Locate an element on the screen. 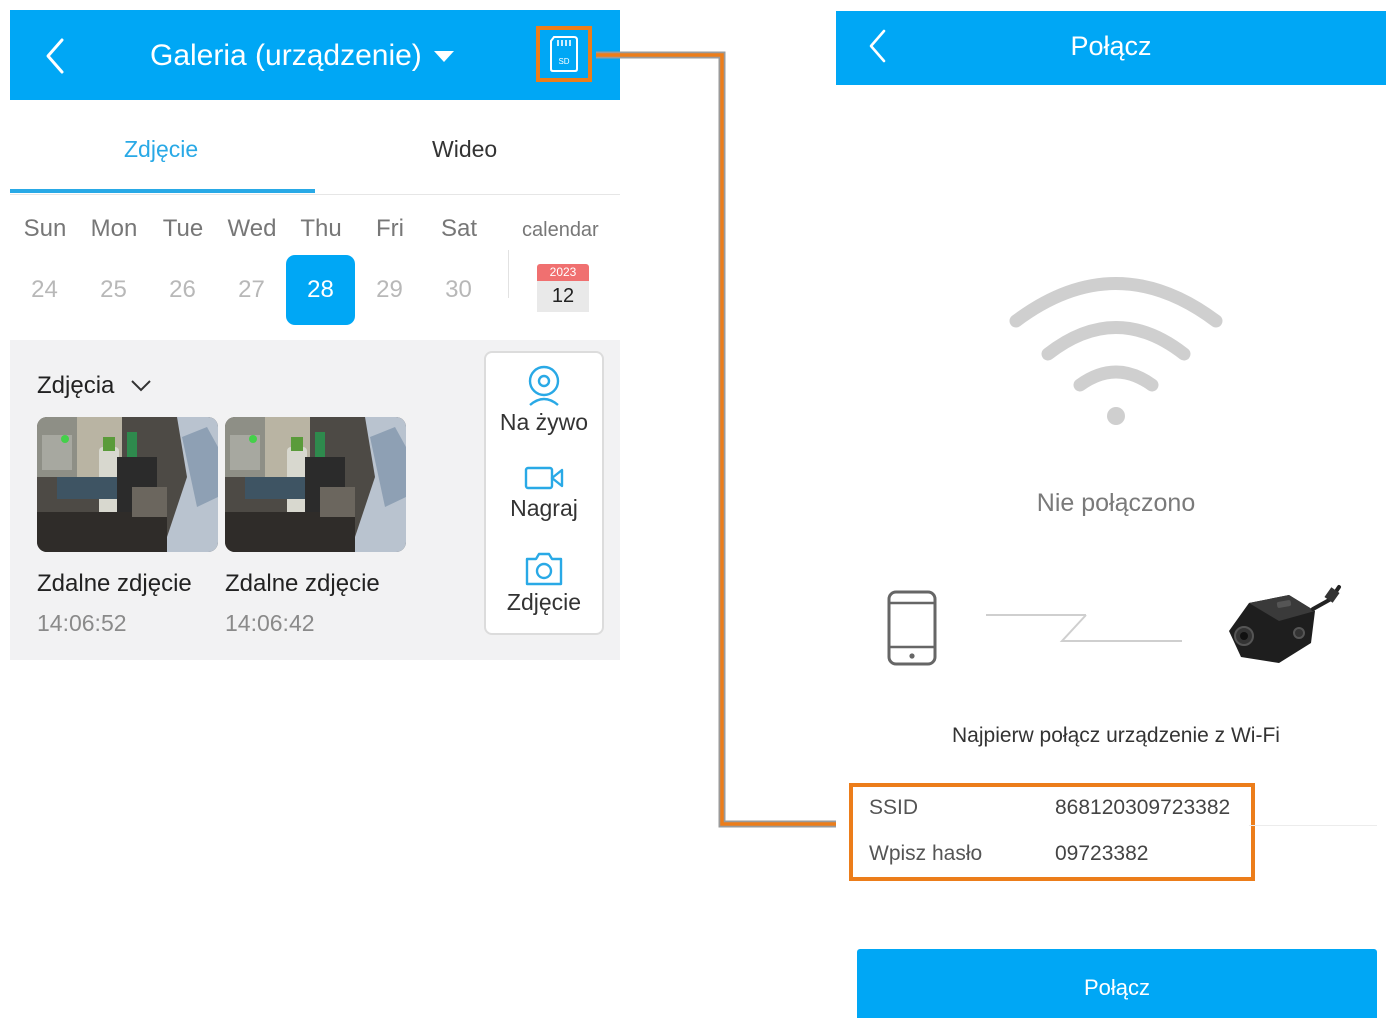 This screenshot has width=1386, height=1018. live-label: Na żywo is located at coordinates (544, 422).